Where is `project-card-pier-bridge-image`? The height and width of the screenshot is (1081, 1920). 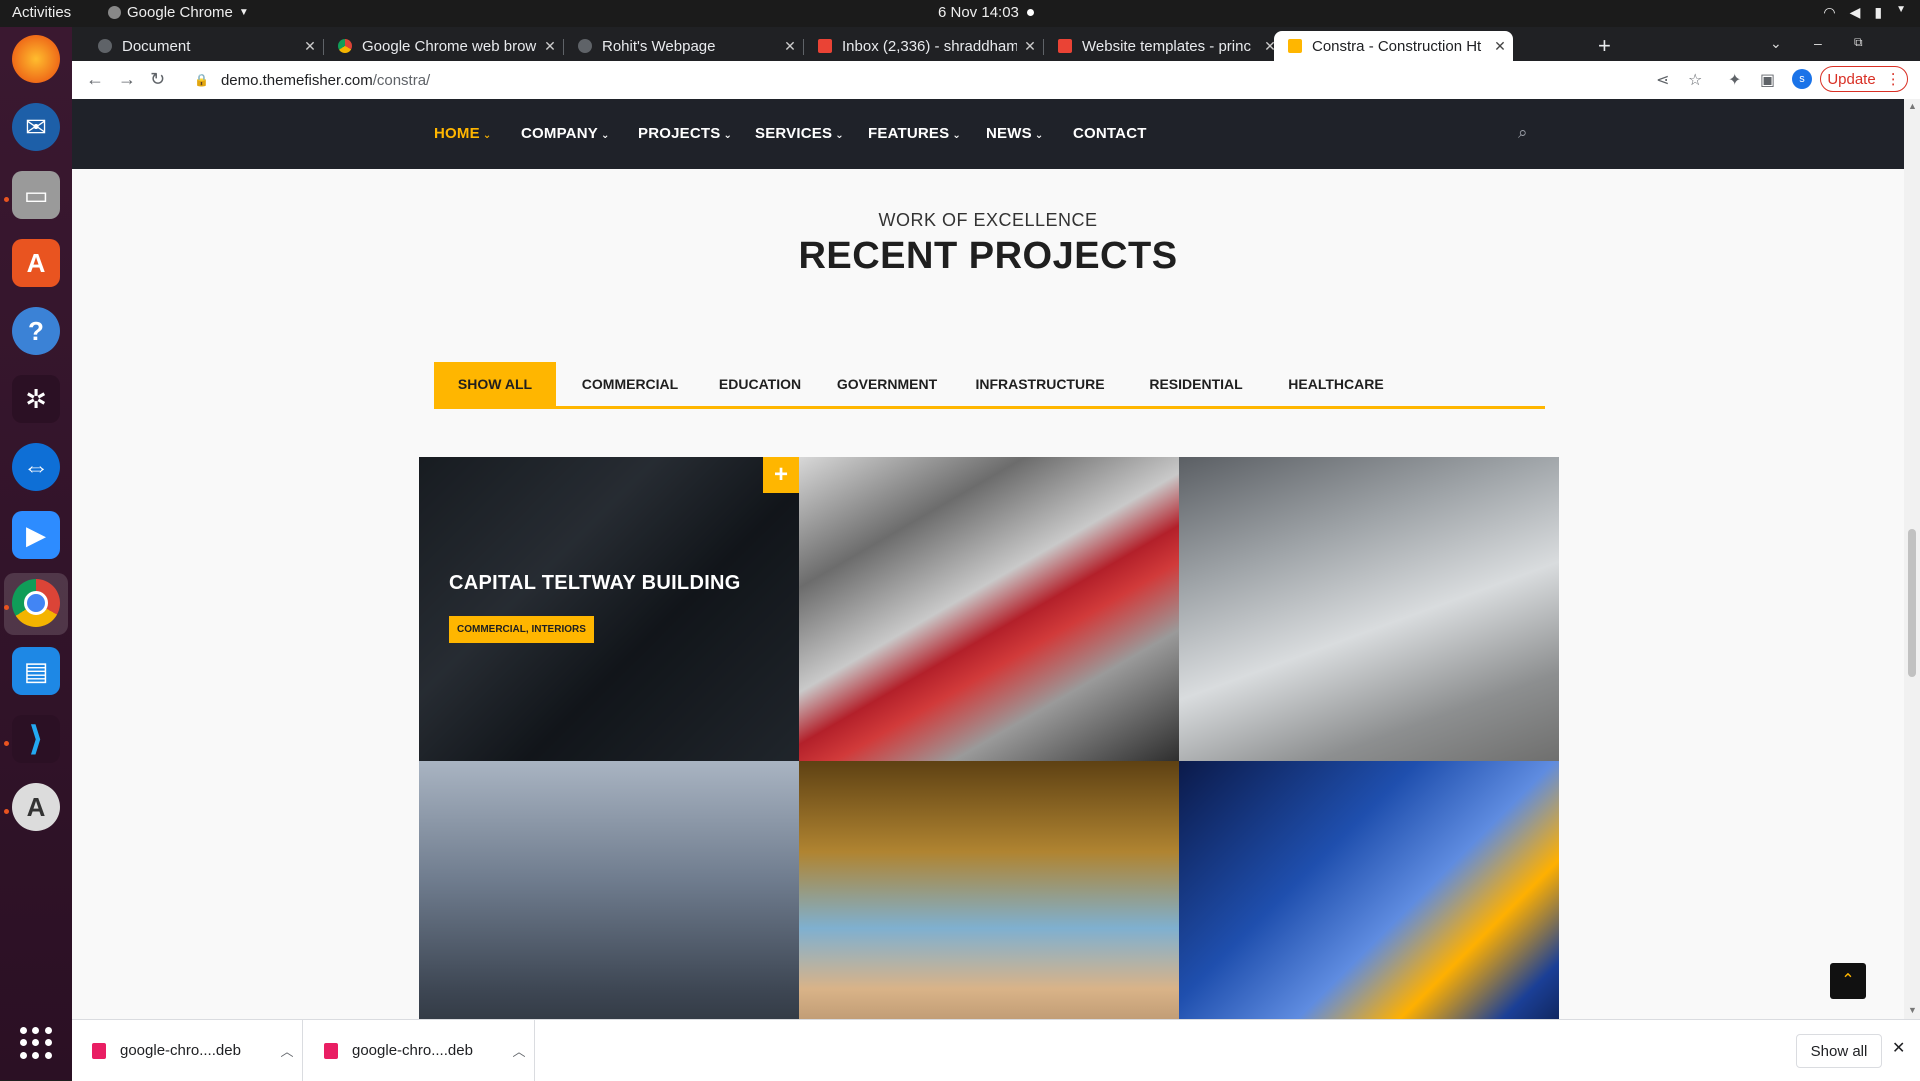 project-card-pier-bridge-image is located at coordinates (989, 890).